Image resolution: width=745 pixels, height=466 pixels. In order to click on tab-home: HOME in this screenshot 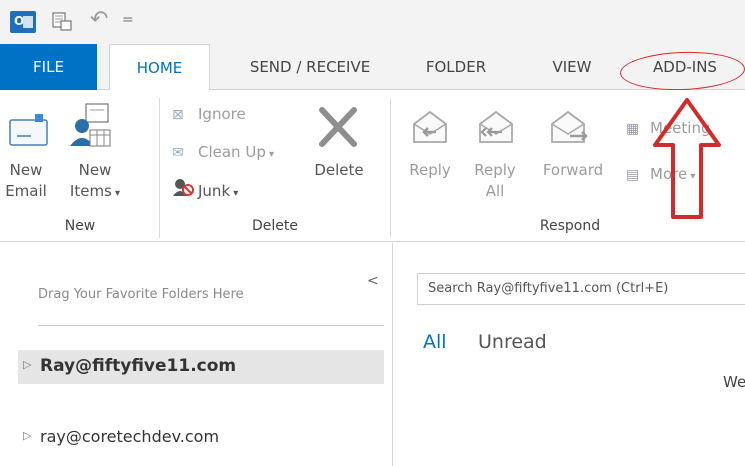, I will do `click(159, 67)`.